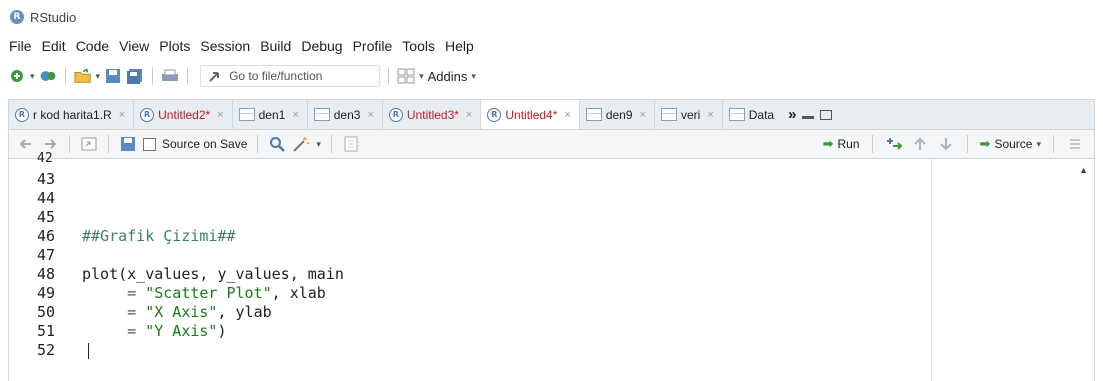 This screenshot has height=381, width=1103. Describe the element at coordinates (826, 114) in the screenshot. I see `maximize-pane-icon` at that location.